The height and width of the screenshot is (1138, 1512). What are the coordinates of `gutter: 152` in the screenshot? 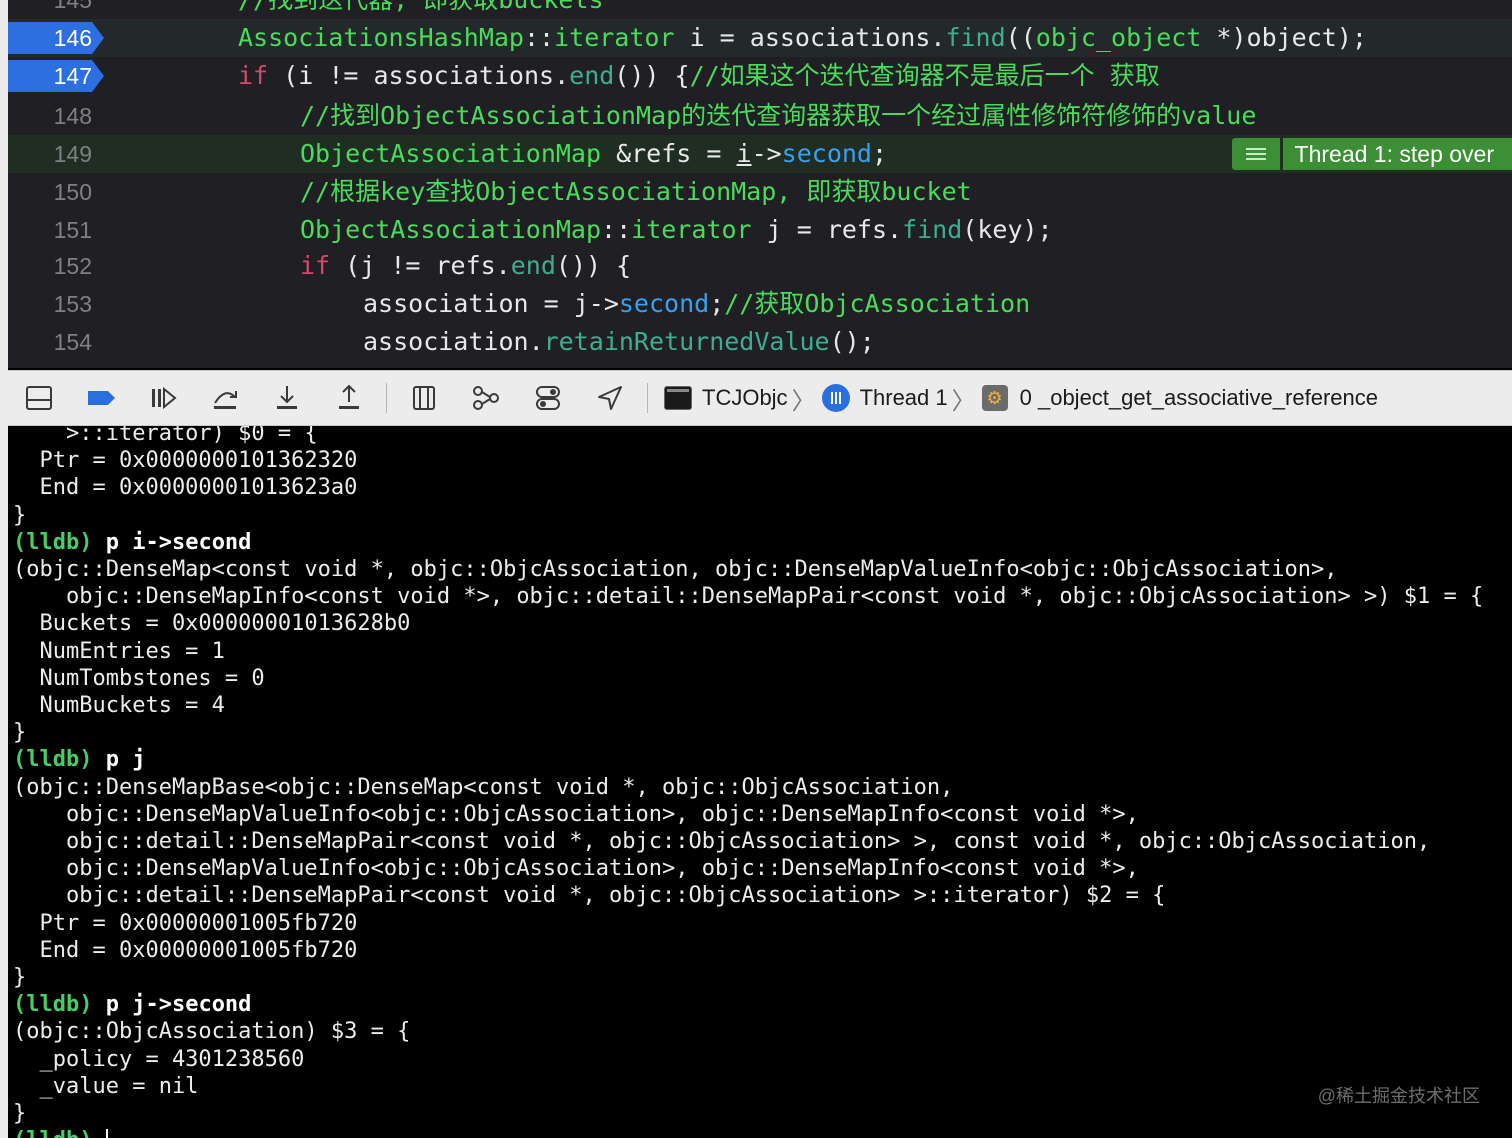 It's located at (58, 266).